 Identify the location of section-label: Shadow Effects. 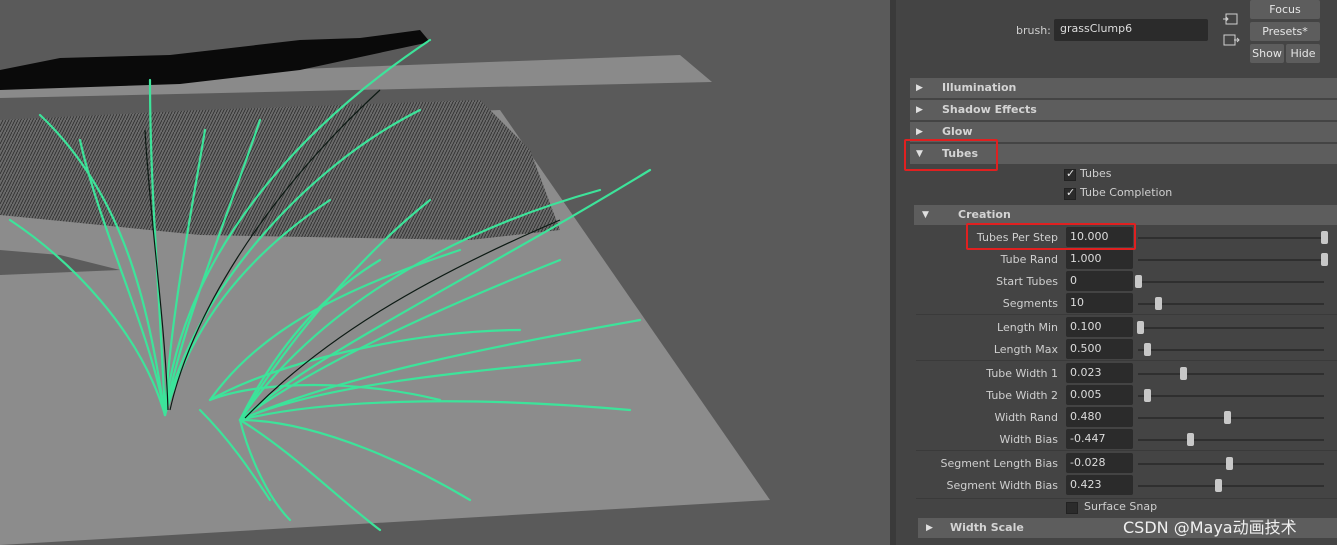
(989, 109).